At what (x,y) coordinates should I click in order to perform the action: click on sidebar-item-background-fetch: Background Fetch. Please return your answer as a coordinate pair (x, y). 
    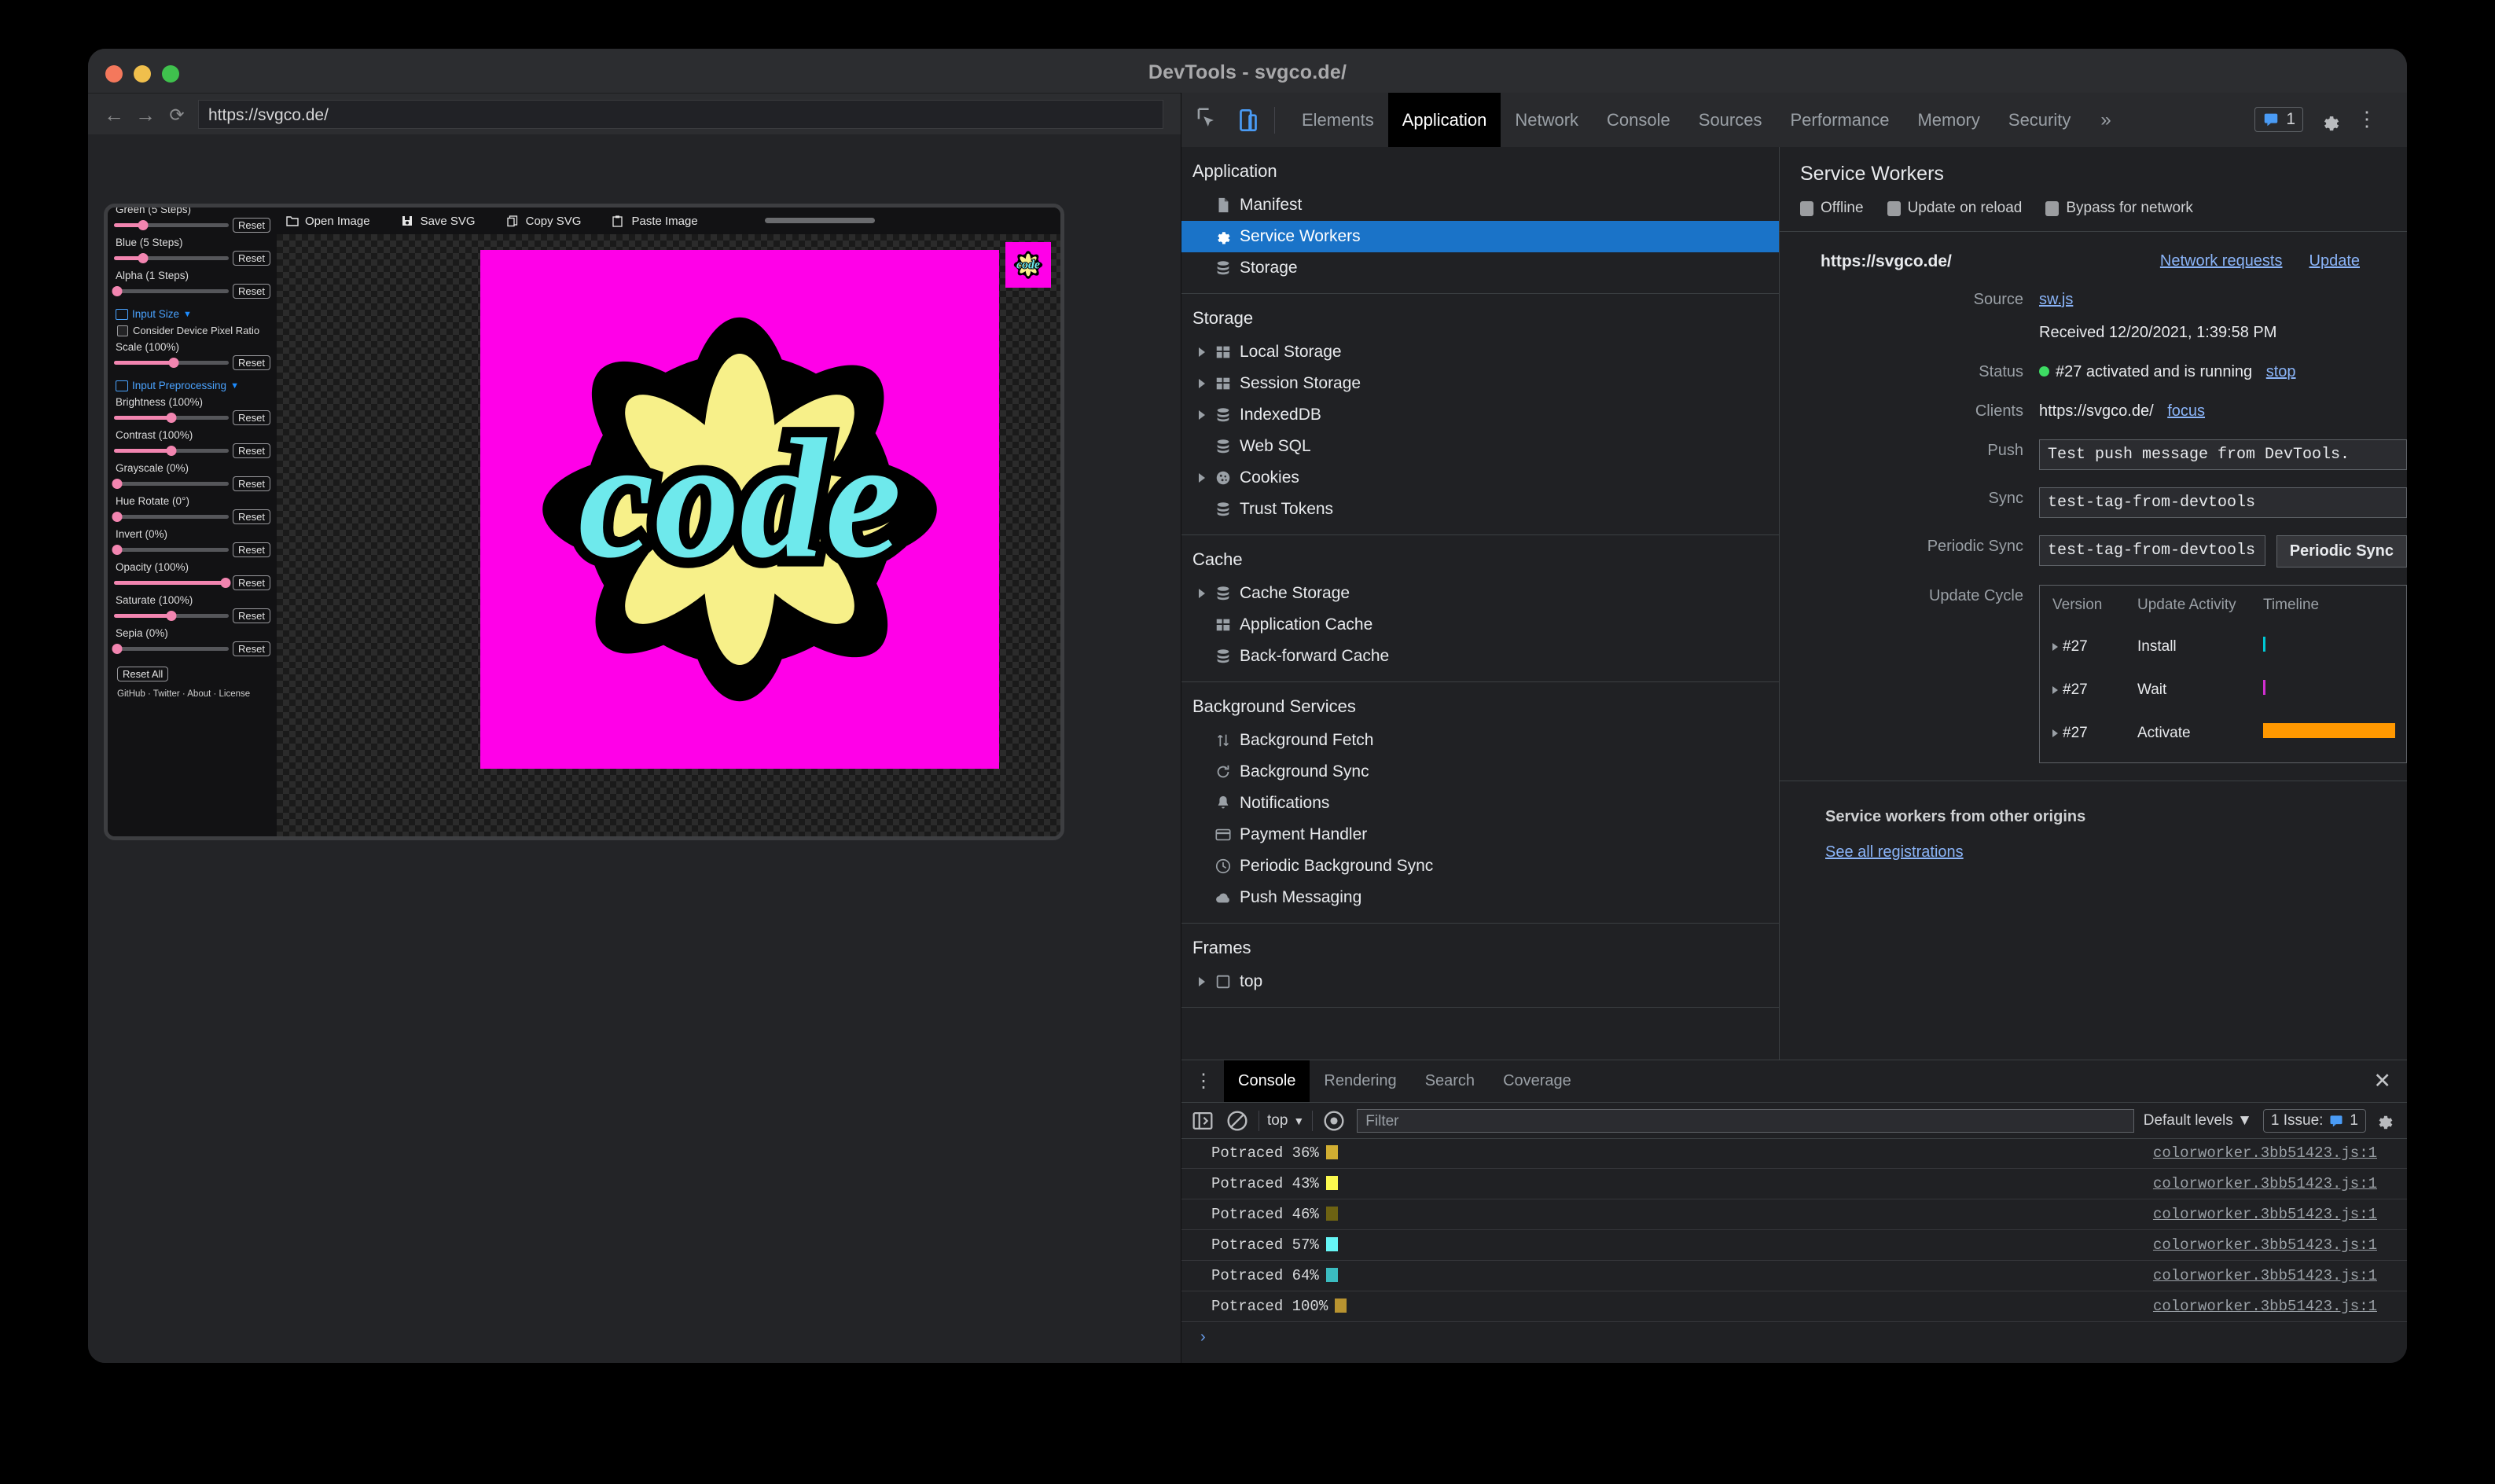
    Looking at the image, I should click on (1480, 740).